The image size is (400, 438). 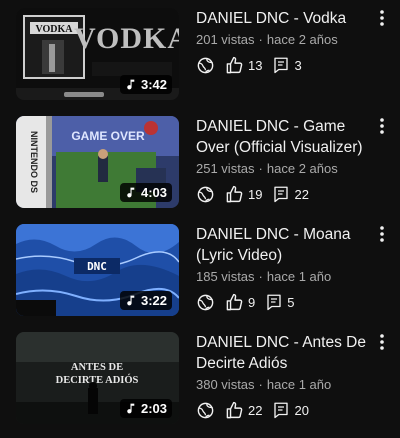 I want to click on duration-text: 4:03, so click(x=153, y=192).